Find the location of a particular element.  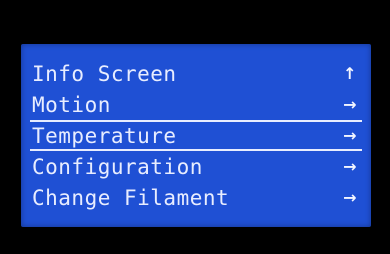

menu-item-change-filament: Change Filament → is located at coordinates (196, 197).